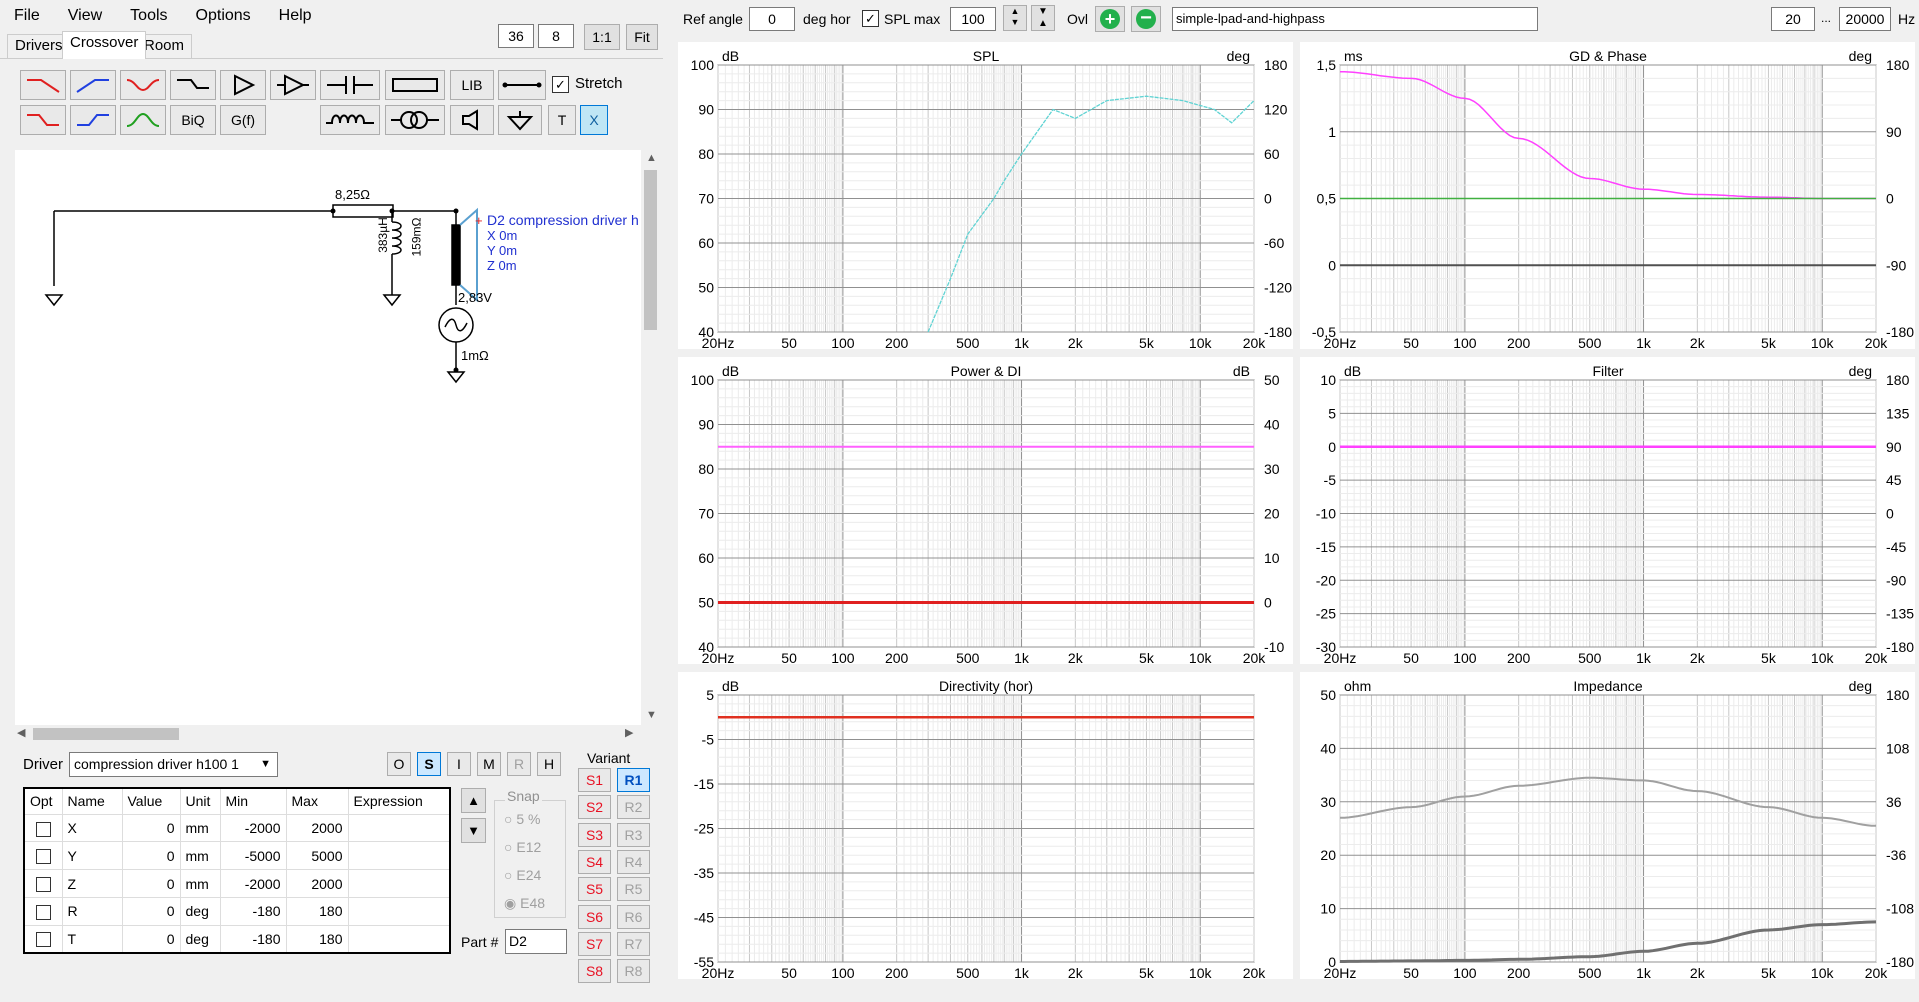 This screenshot has height=1002, width=1919. Describe the element at coordinates (1015, 18) in the screenshot. I see `spl-spin-button: ▲ ▼` at that location.